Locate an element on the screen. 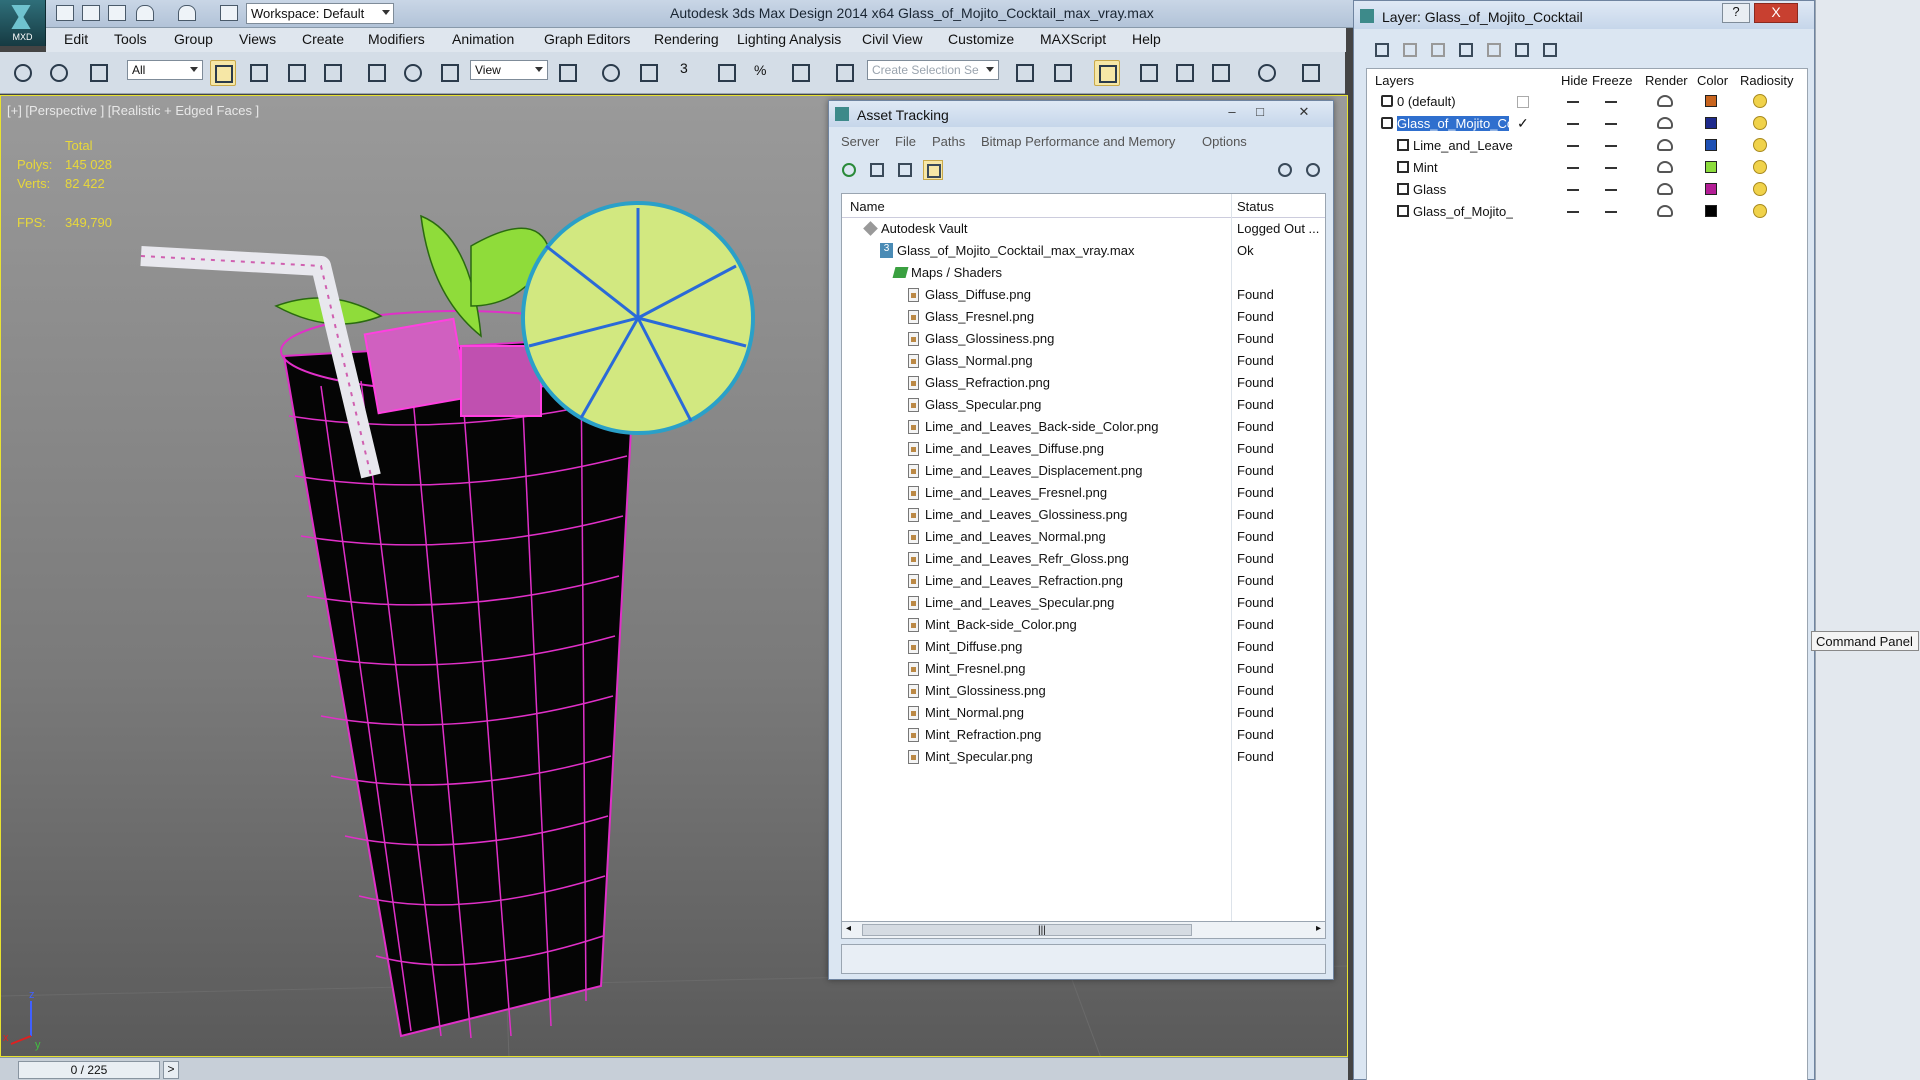 Image resolution: width=1920 pixels, height=1080 pixels. asset-horizontal-scrollbar: ◂ ||| ▸ is located at coordinates (1083, 930).